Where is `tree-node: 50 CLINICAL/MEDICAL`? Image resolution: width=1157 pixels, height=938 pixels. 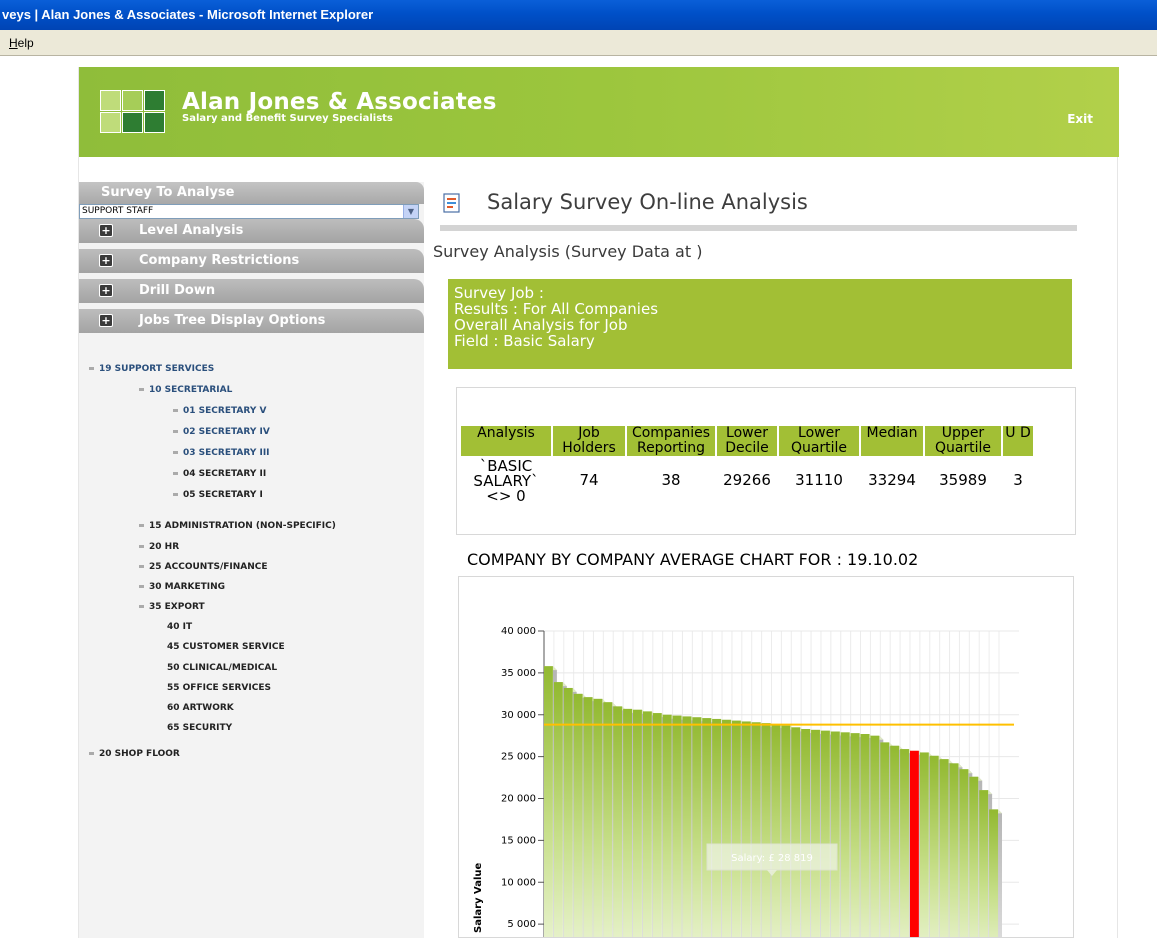
tree-node: 50 CLINICAL/MEDICAL is located at coordinates (222, 668).